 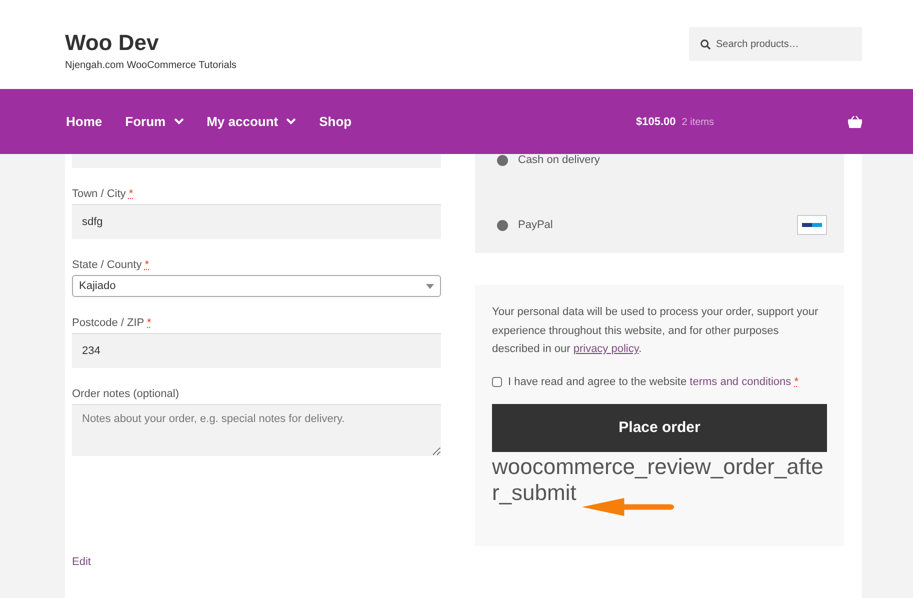 What do you see at coordinates (256, 562) in the screenshot?
I see `edit-link: Edit` at bounding box center [256, 562].